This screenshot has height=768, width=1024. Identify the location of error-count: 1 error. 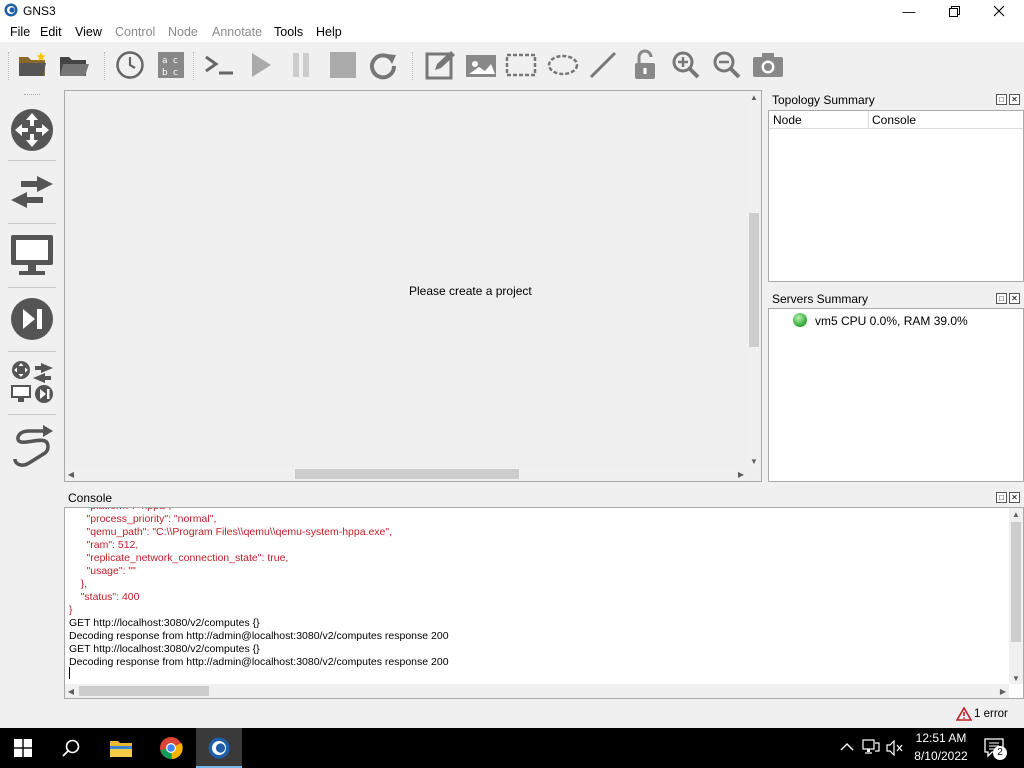
(991, 714).